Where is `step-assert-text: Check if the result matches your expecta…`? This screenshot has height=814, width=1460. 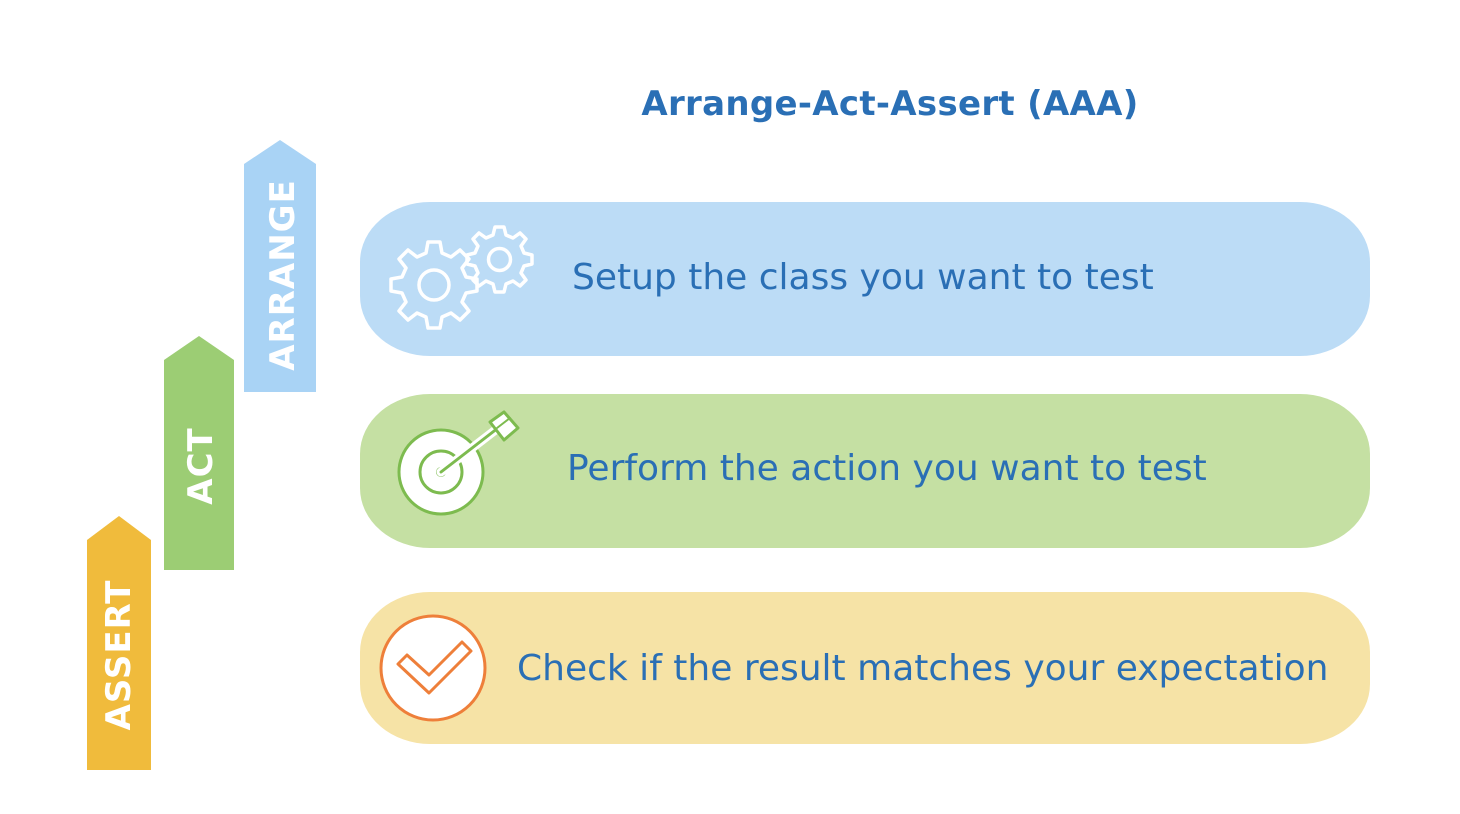 step-assert-text: Check if the result matches your expecta… is located at coordinates (922, 668).